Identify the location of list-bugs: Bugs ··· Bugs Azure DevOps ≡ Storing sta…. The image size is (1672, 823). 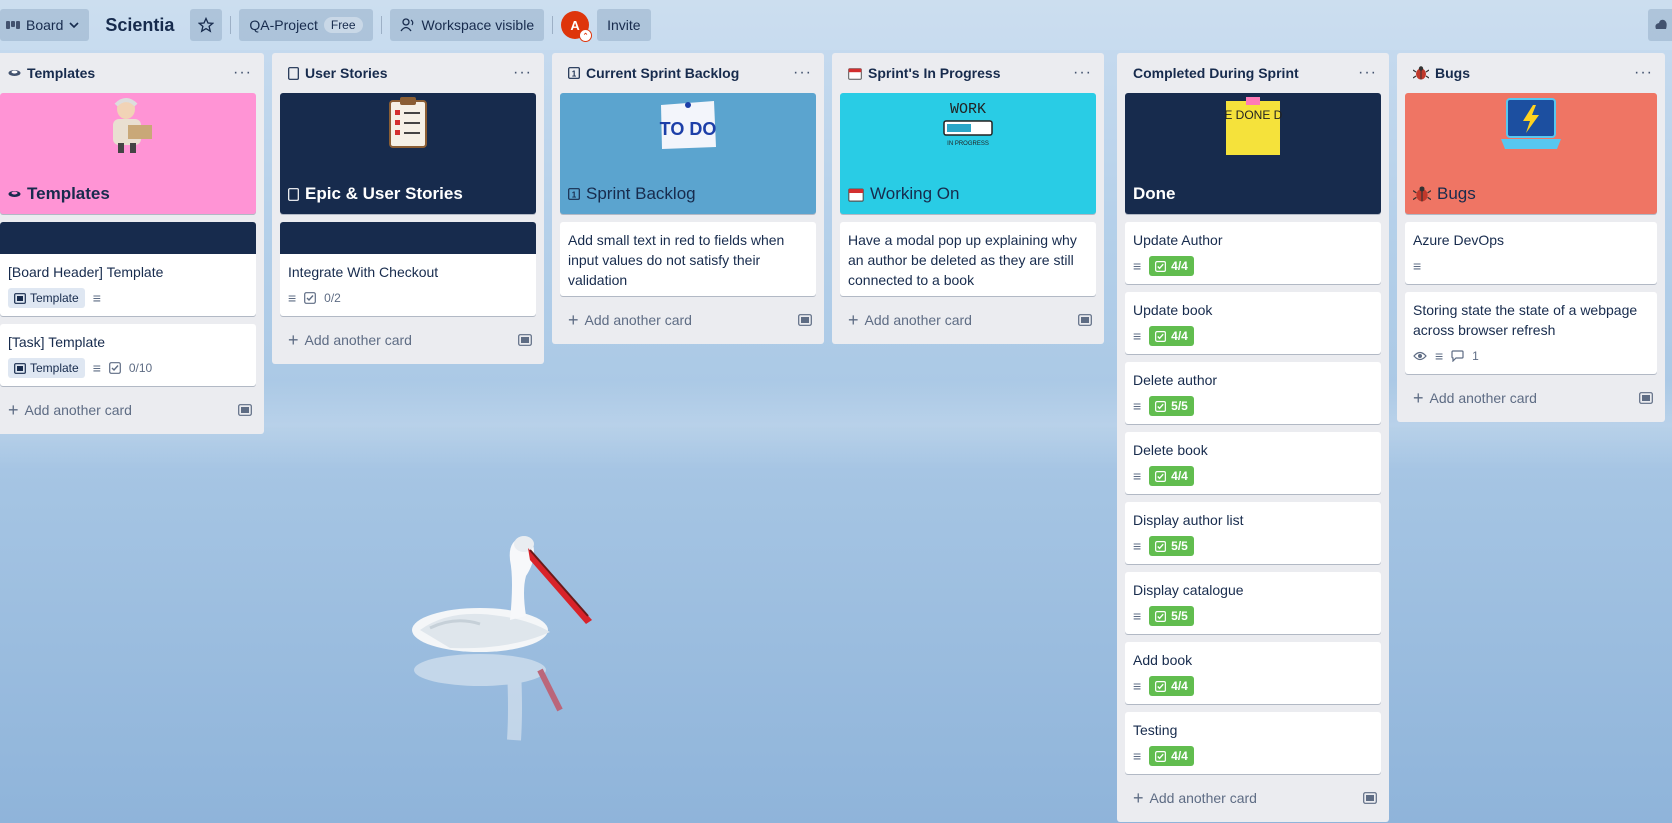
(1531, 237).